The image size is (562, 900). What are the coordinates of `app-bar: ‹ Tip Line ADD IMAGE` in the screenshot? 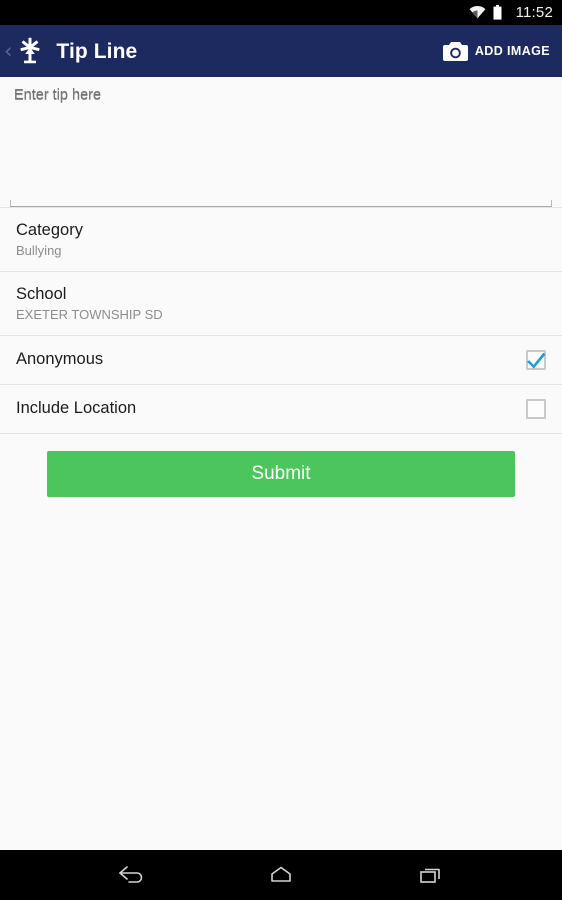 It's located at (281, 51).